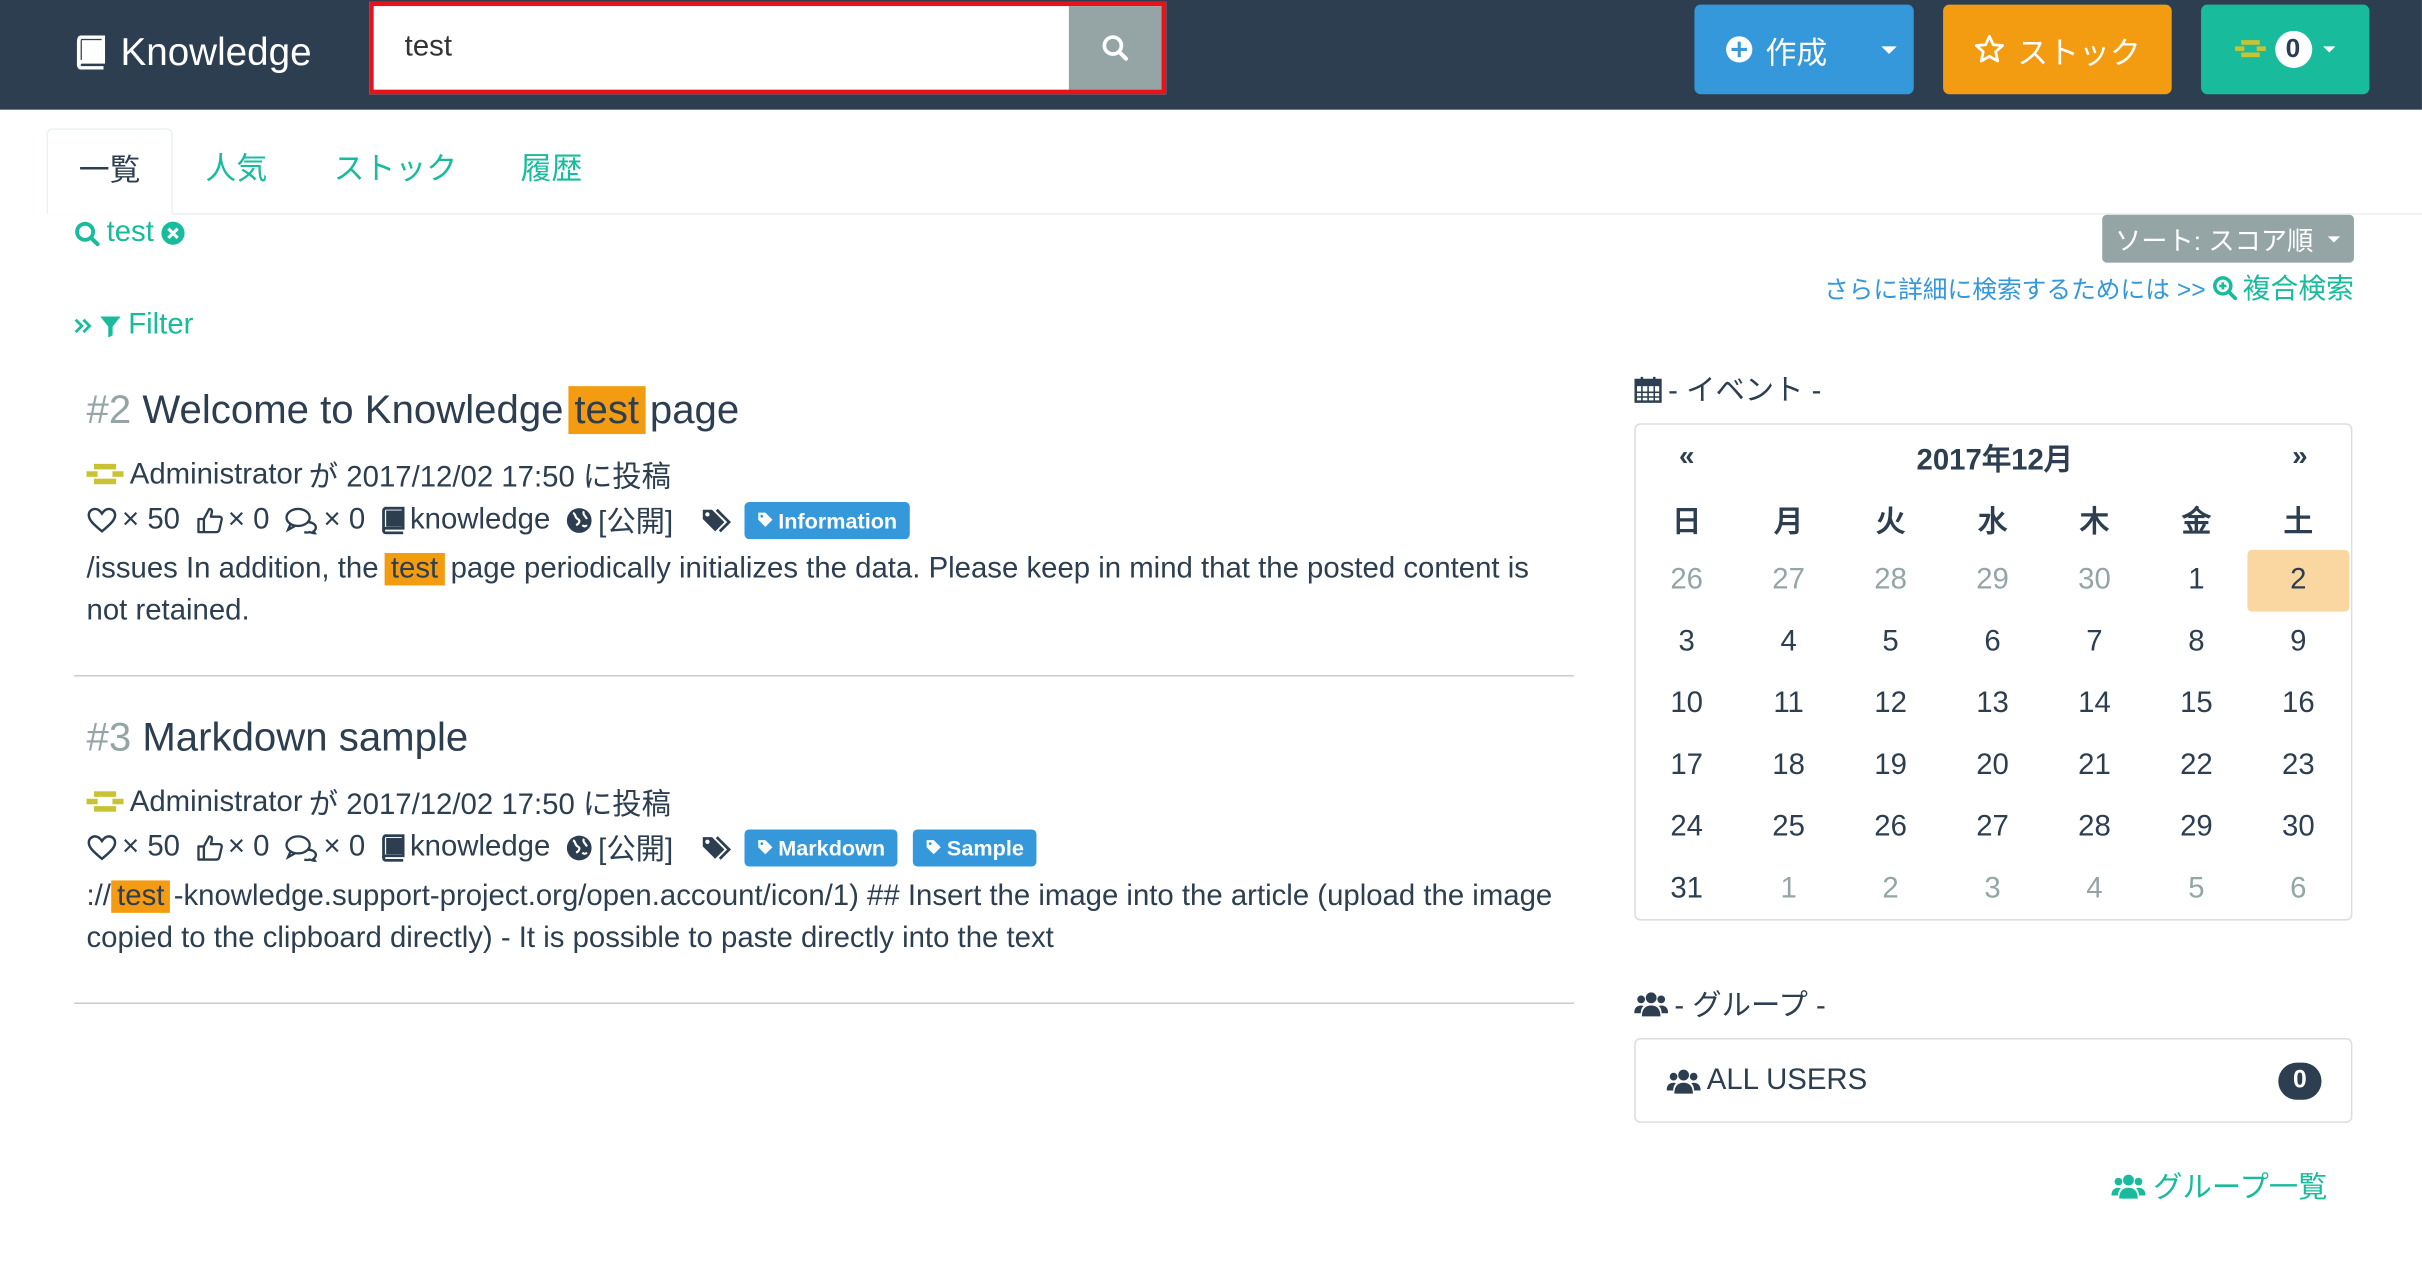 This screenshot has height=1267, width=2422. What do you see at coordinates (1993, 1080) in the screenshot?
I see `group-item: ALL USERS 0` at bounding box center [1993, 1080].